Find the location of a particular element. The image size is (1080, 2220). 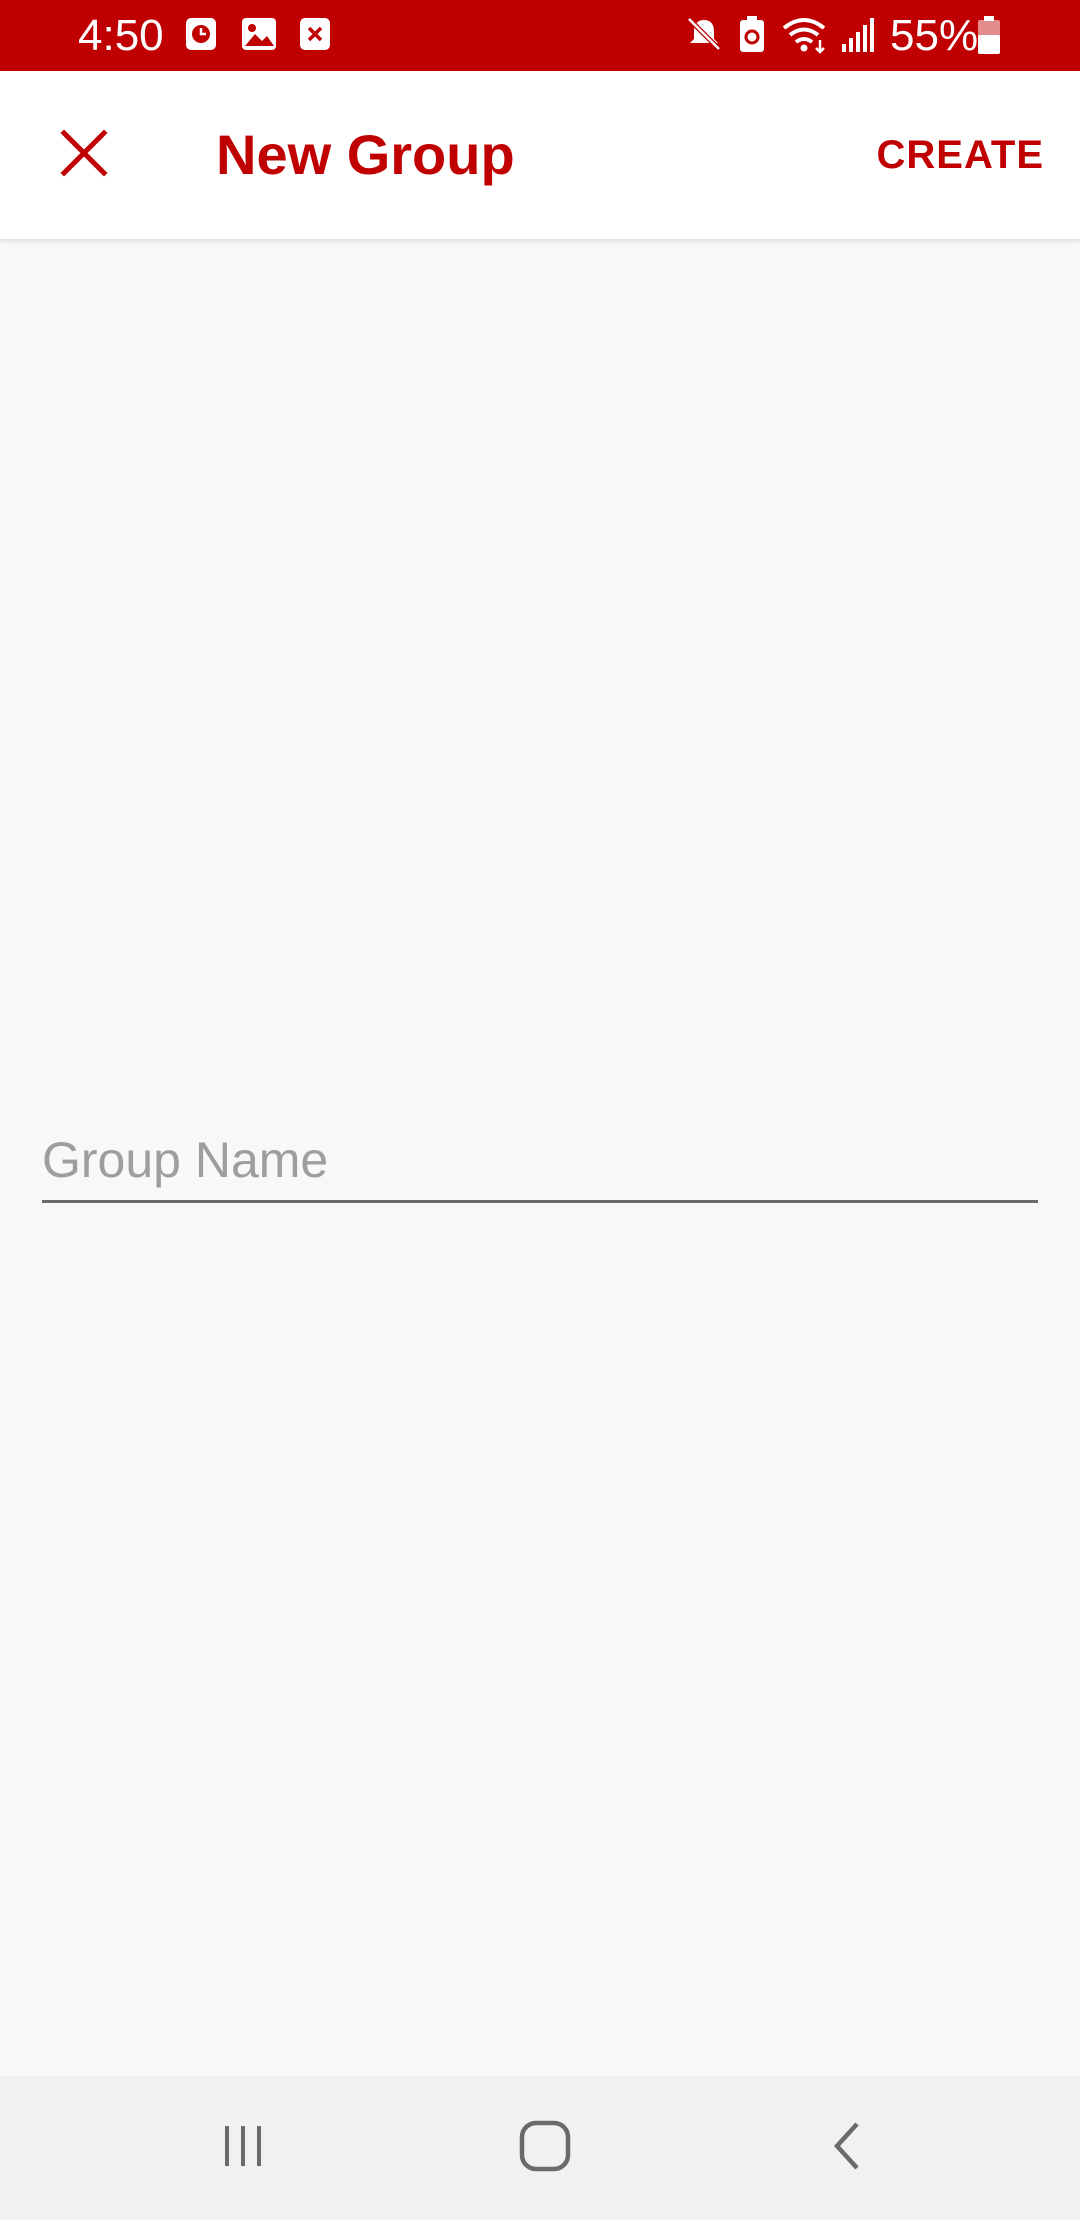

app-bar: New Group CREATE is located at coordinates (540, 155).